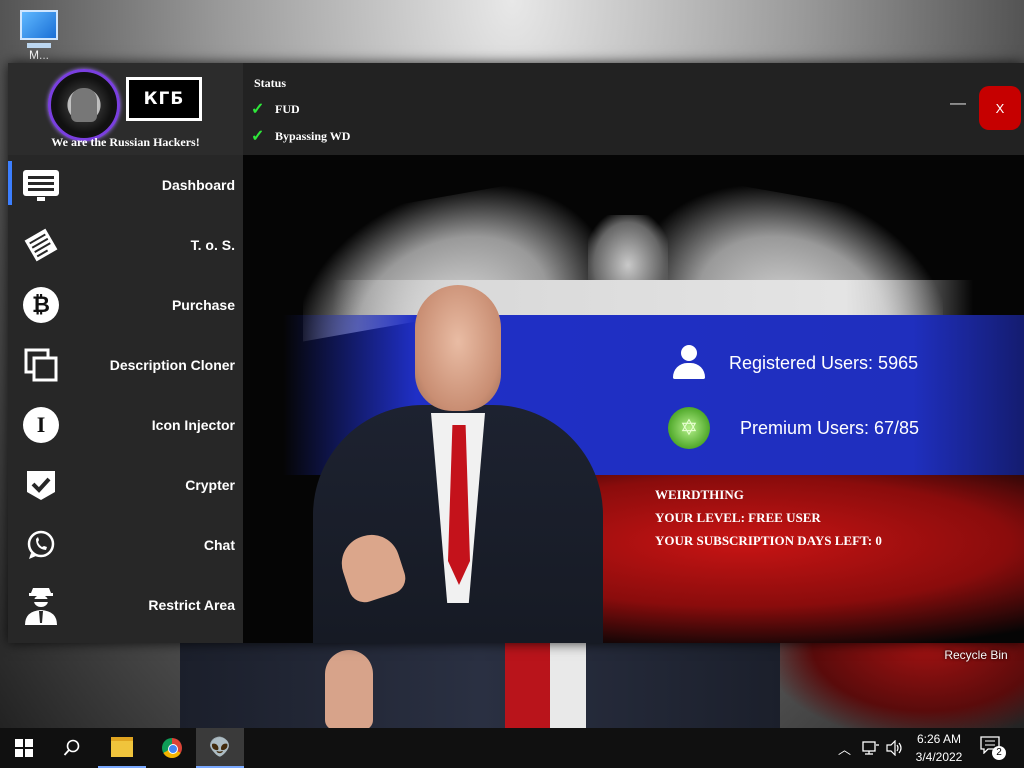 This screenshot has height=768, width=1024. What do you see at coordinates (633, 109) in the screenshot?
I see `title-bar: Status ✓ FUD ✓ Bypassing WD — X` at bounding box center [633, 109].